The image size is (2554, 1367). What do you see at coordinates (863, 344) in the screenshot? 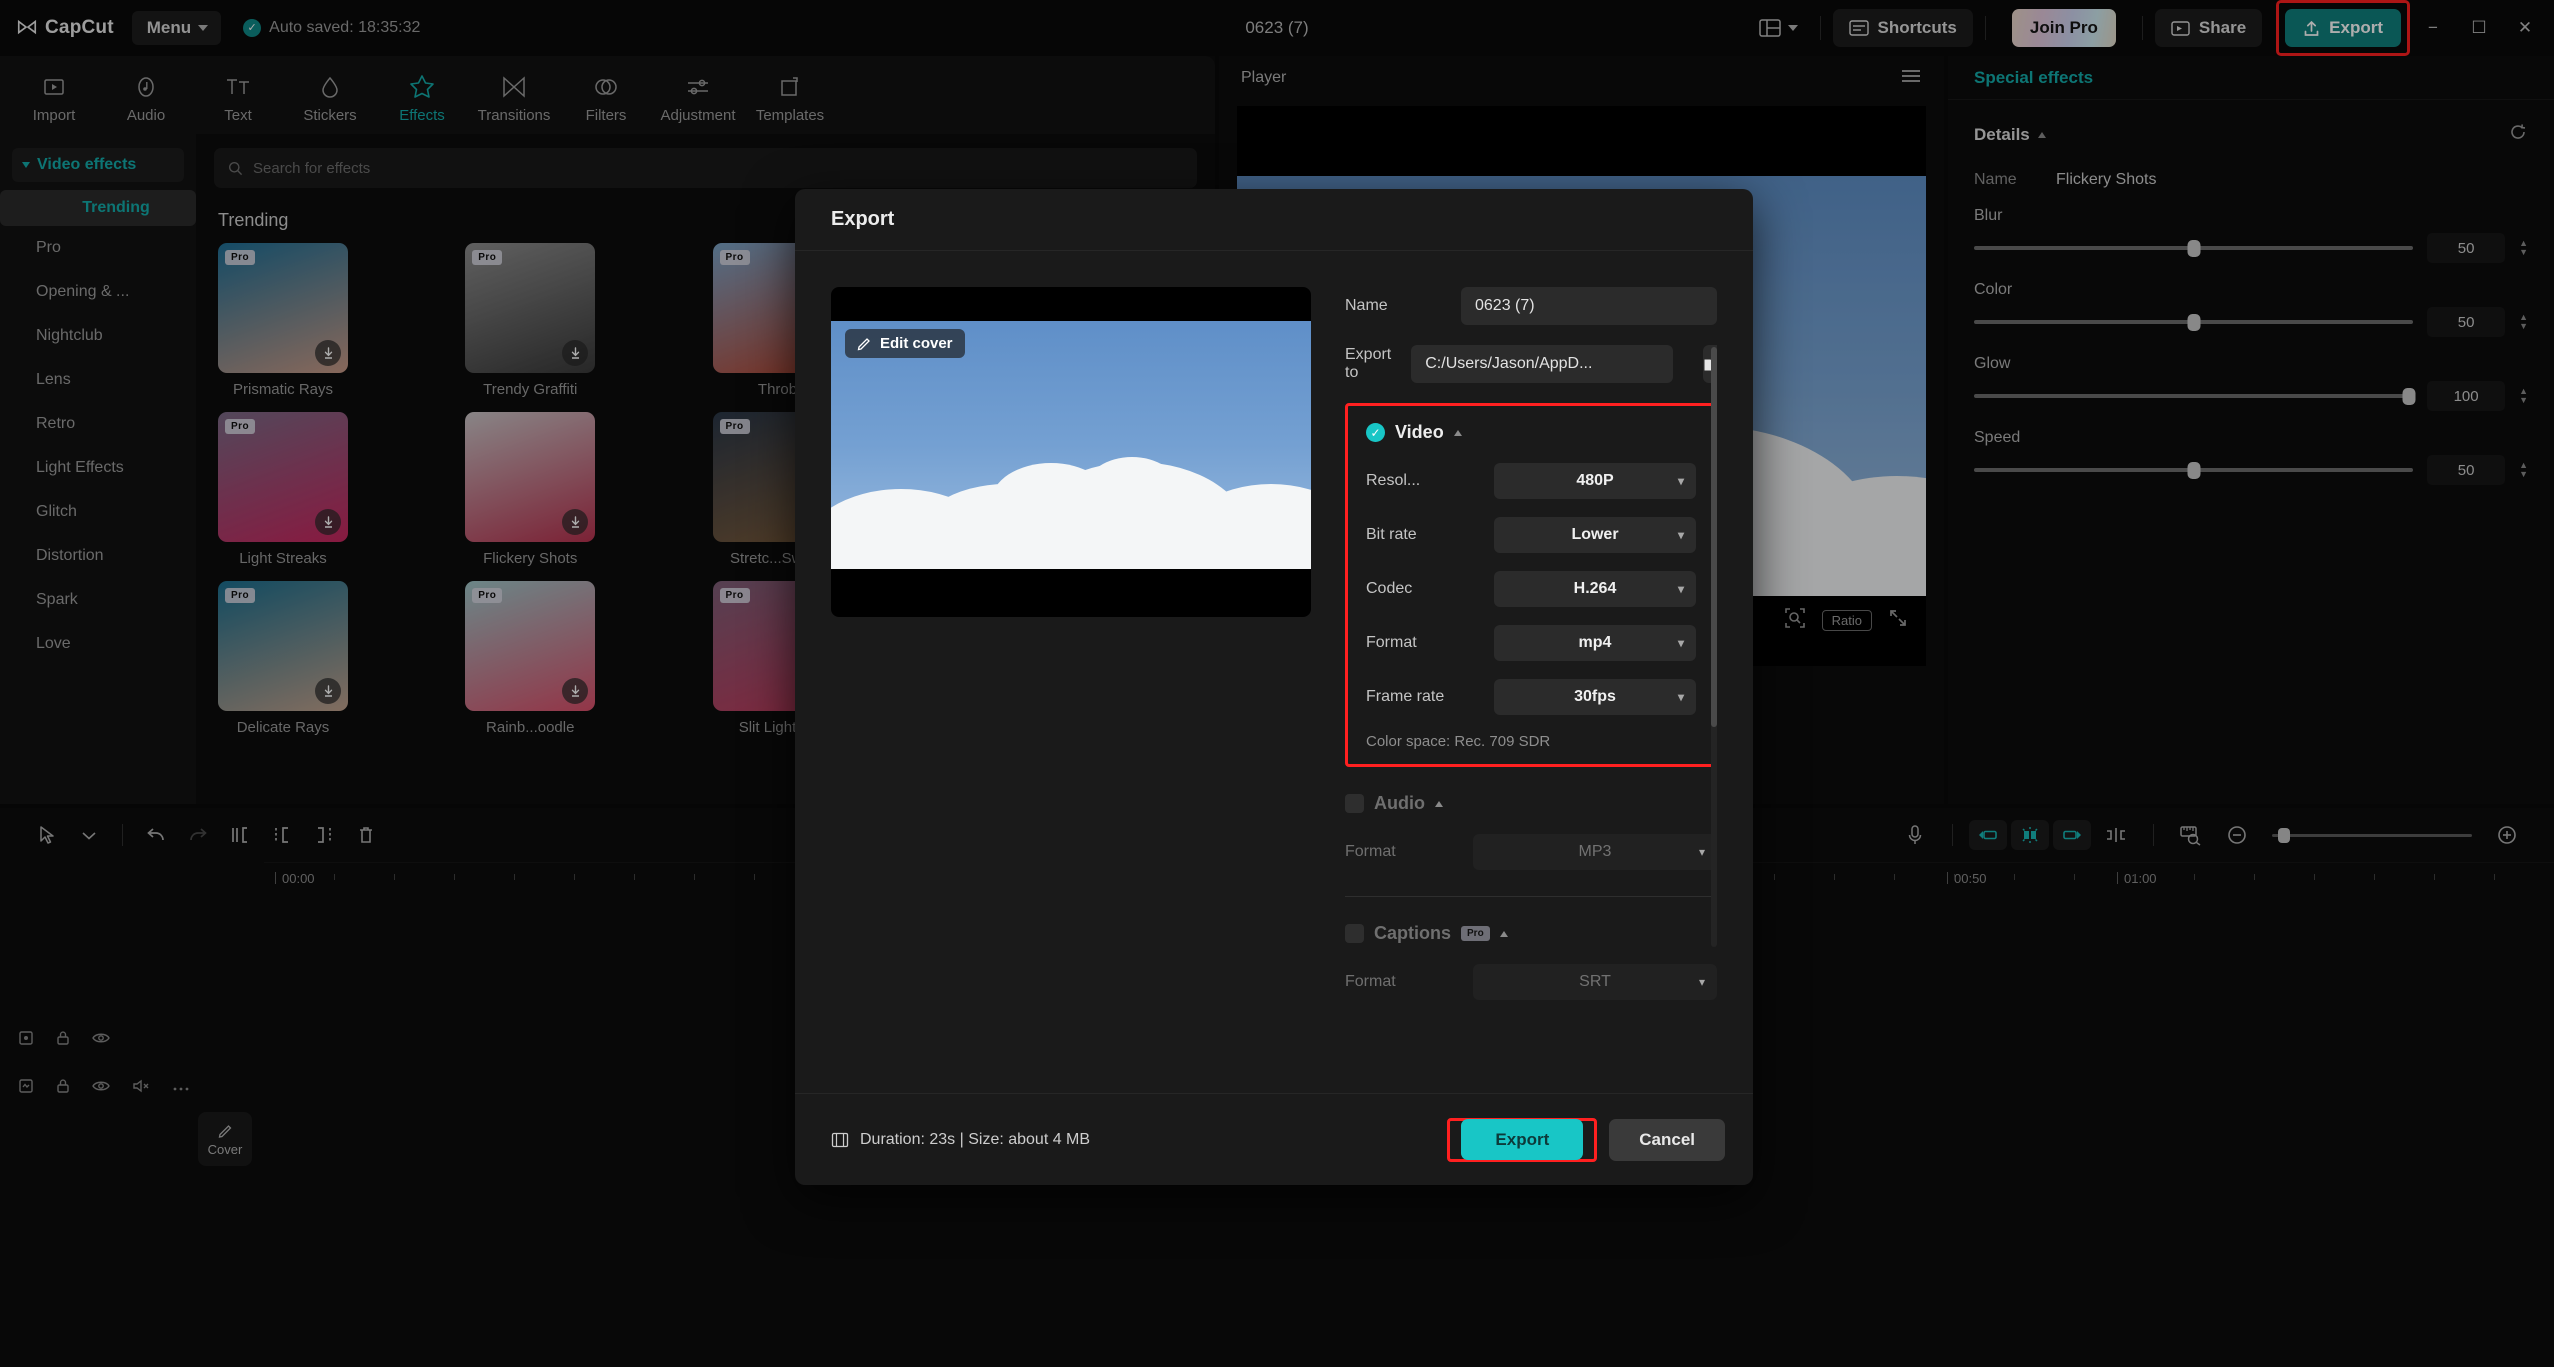
I see `pencil-icon` at bounding box center [863, 344].